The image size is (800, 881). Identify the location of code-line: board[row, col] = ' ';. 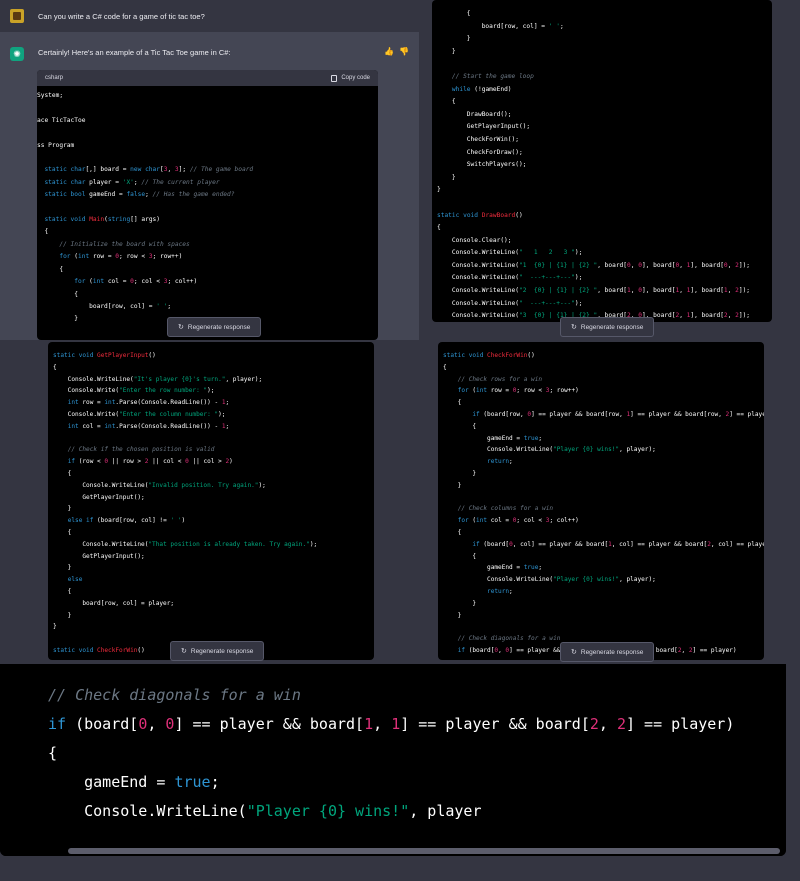
(104, 306).